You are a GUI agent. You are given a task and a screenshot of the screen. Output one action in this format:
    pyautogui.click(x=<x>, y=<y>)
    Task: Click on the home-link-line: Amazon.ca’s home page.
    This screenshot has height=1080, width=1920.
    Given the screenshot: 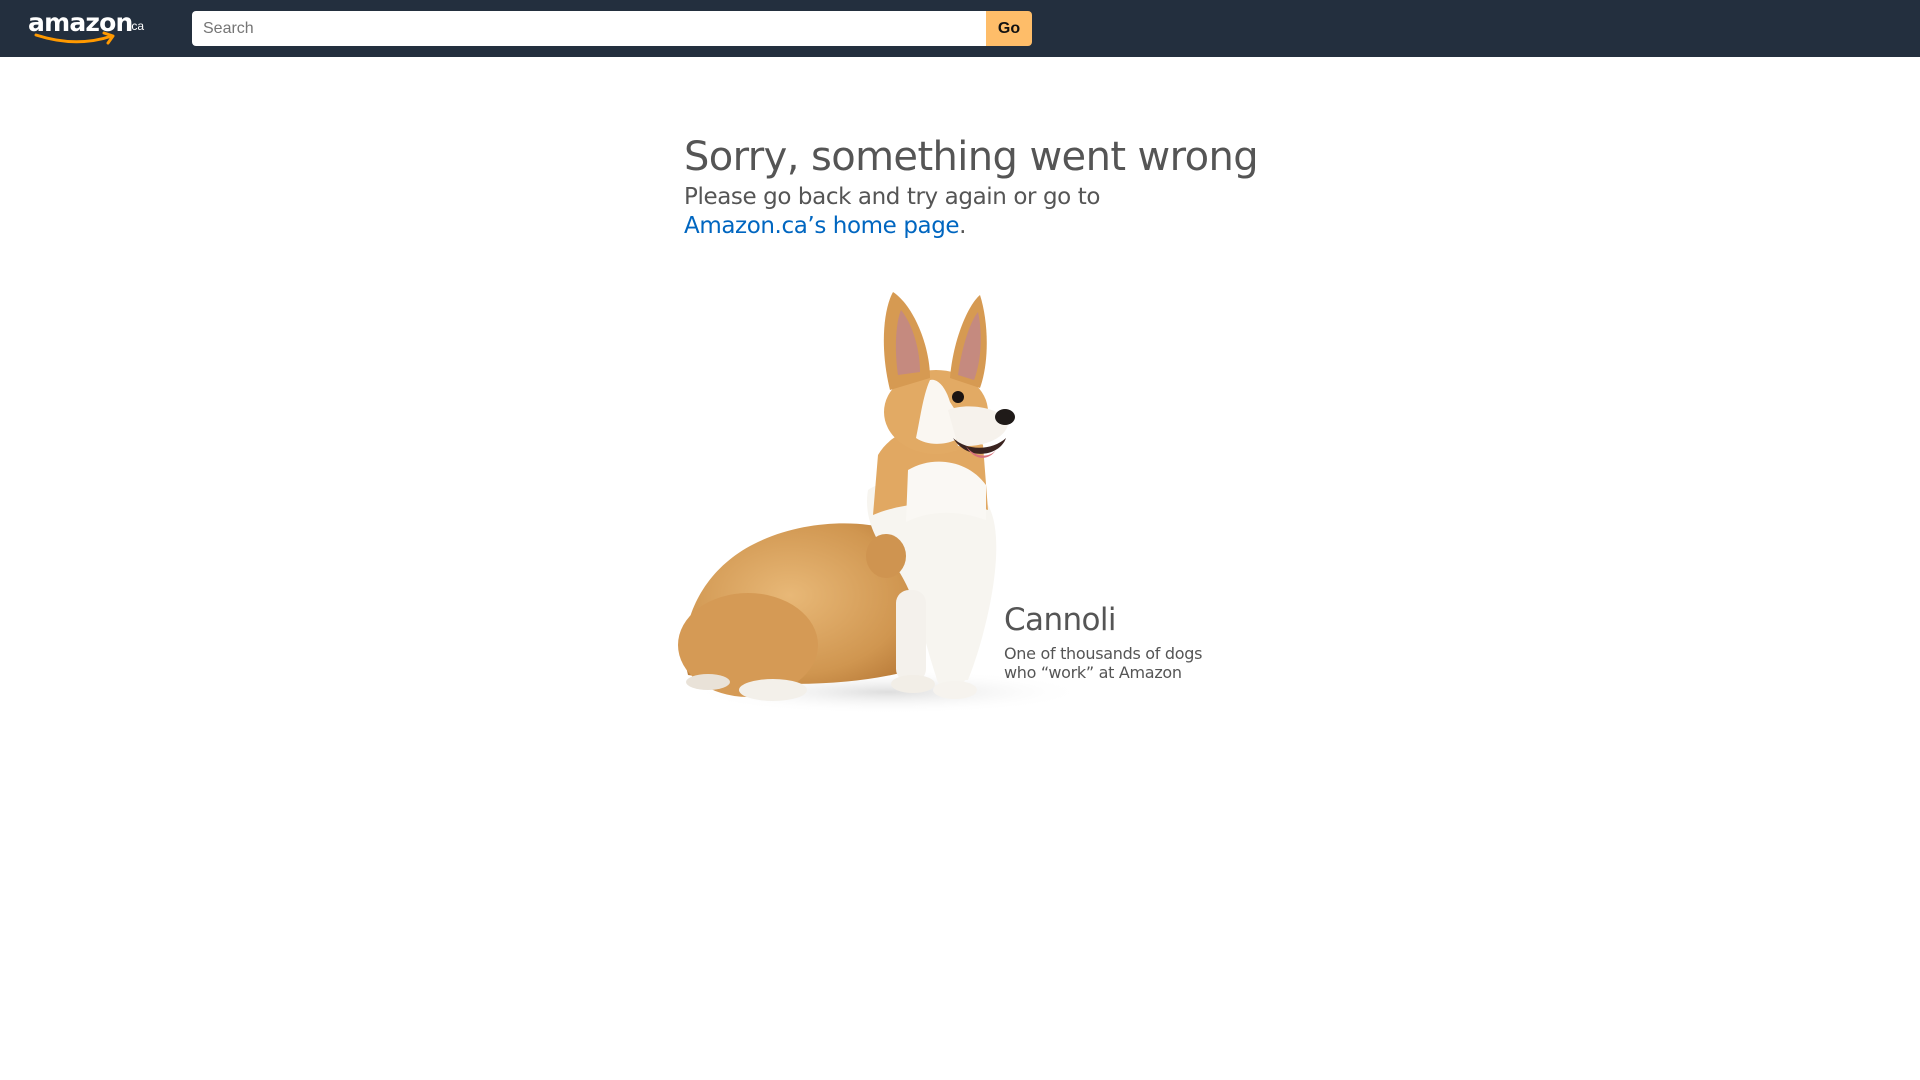 What is the action you would take?
    pyautogui.click(x=825, y=226)
    